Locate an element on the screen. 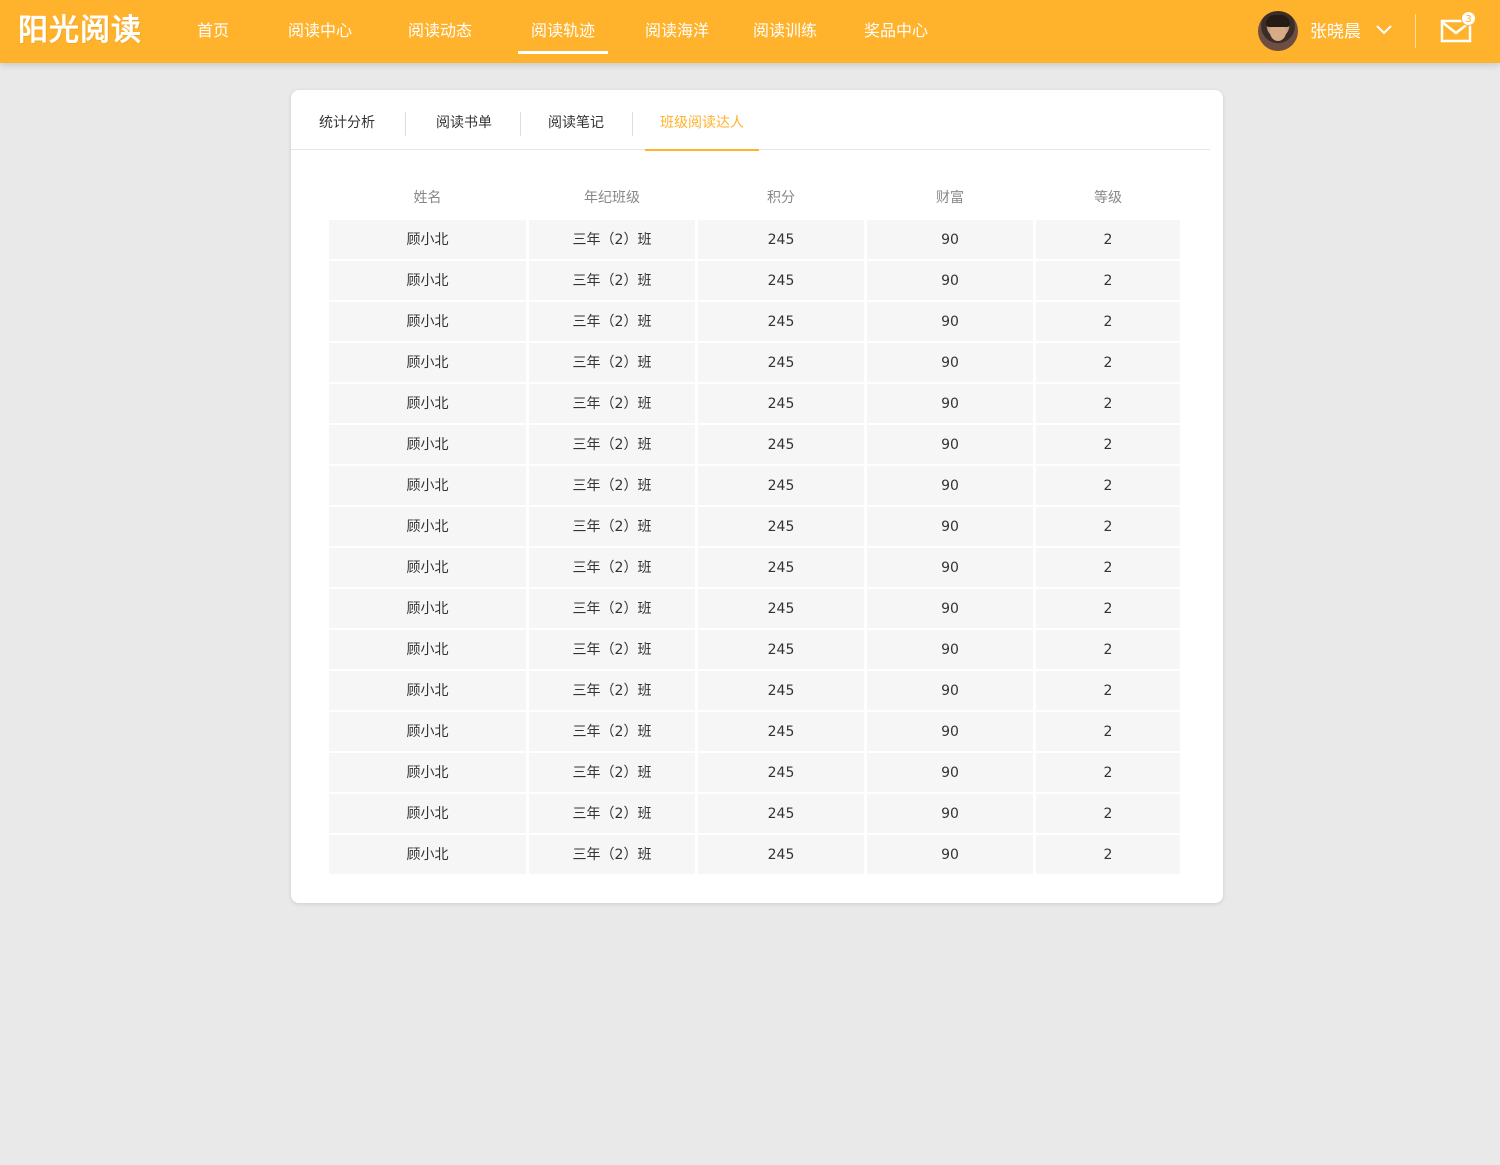 This screenshot has width=1500, height=1165. nav-item-0: 首页 is located at coordinates (213, 31).